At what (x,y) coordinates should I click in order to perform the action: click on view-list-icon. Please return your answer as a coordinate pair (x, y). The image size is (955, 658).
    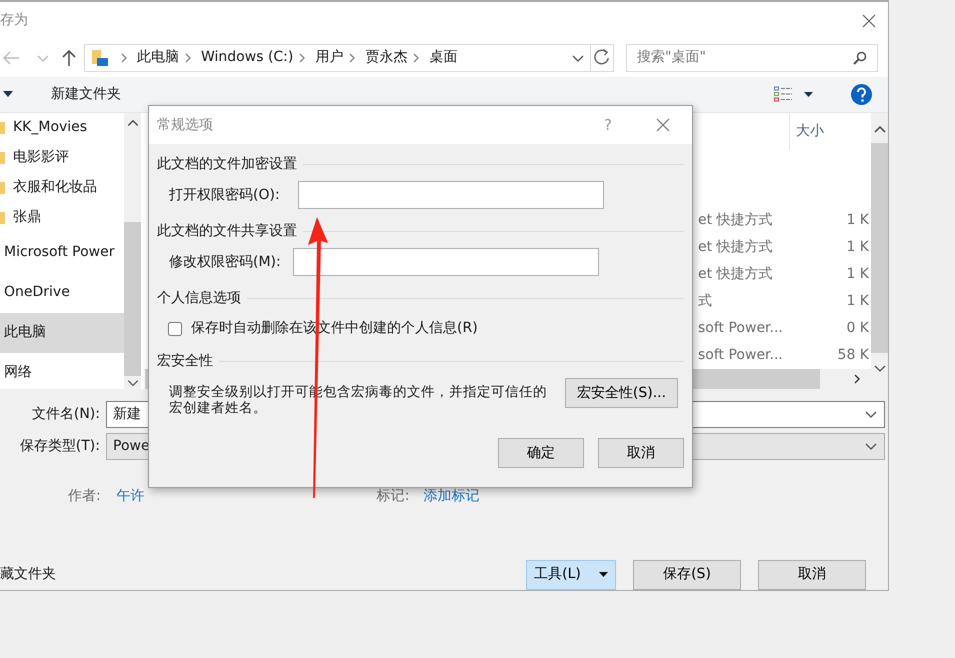
    Looking at the image, I should click on (783, 94).